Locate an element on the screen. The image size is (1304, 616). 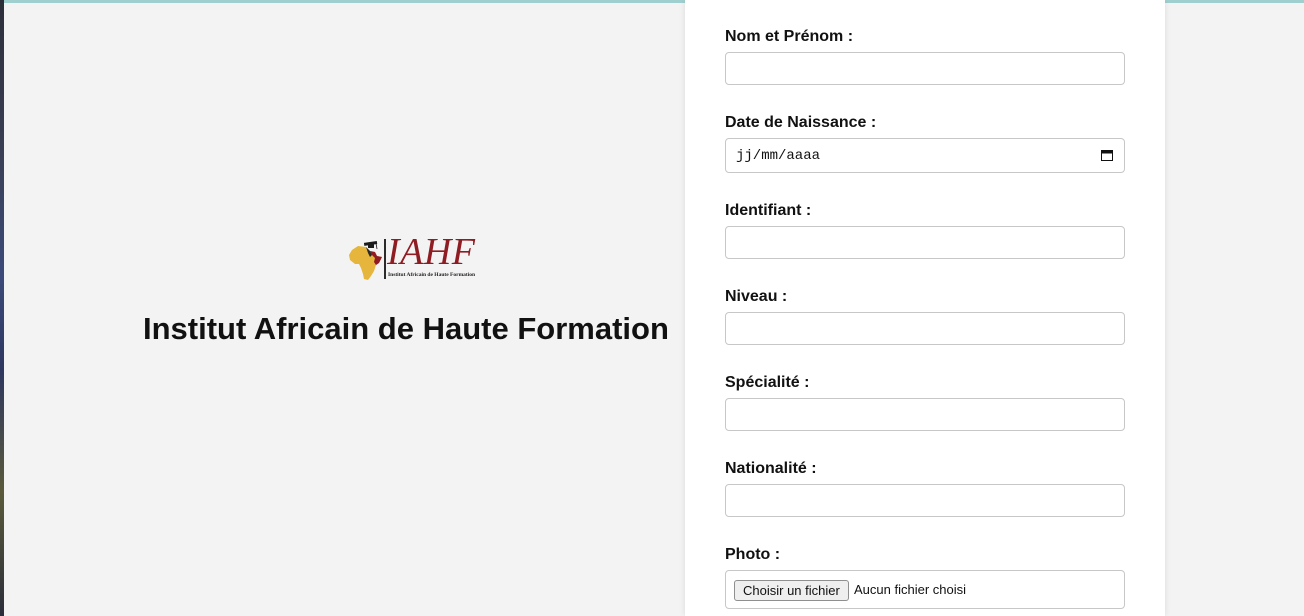
field-nationalite: Nationalité : is located at coordinates (925, 488).